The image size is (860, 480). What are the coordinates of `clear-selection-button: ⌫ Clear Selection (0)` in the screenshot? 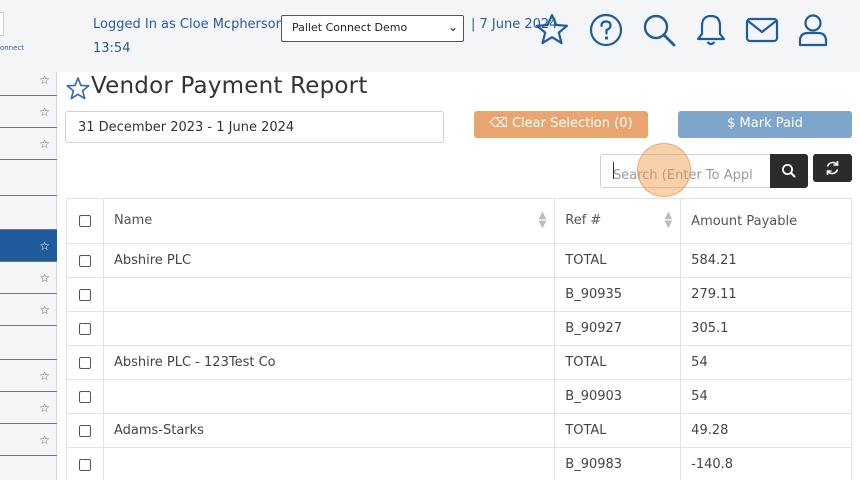 It's located at (561, 124).